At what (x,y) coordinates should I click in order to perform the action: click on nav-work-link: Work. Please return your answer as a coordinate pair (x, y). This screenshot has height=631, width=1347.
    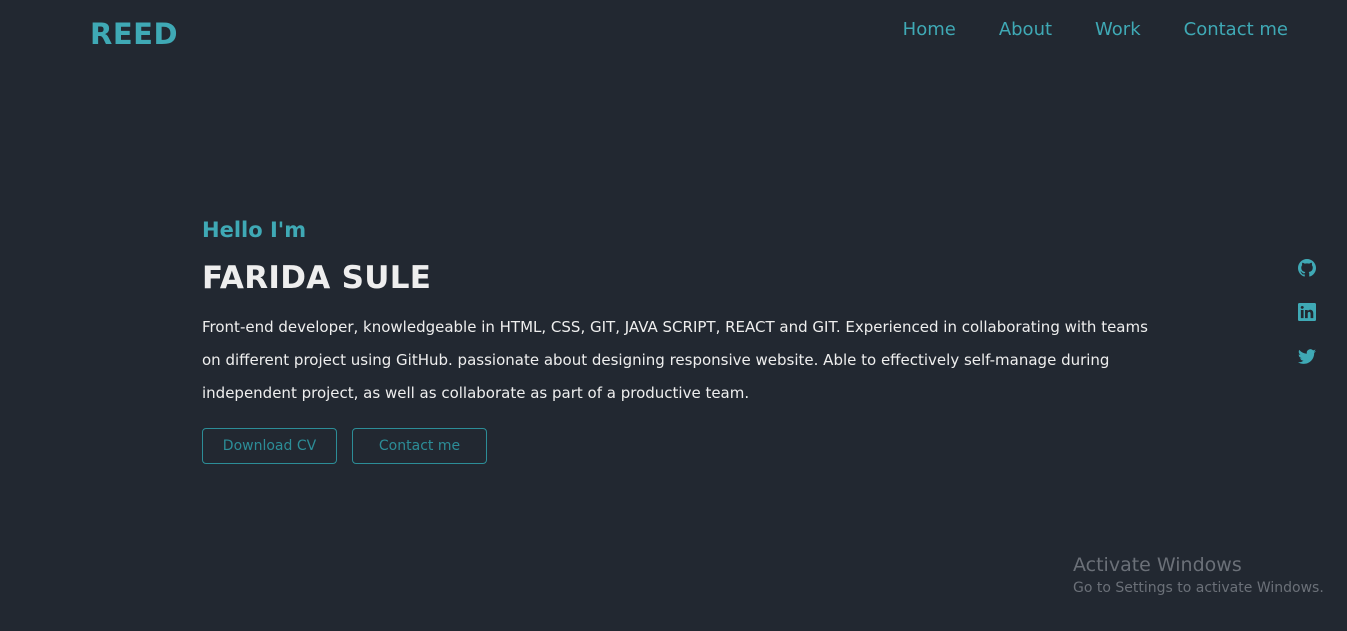
    Looking at the image, I should click on (1118, 30).